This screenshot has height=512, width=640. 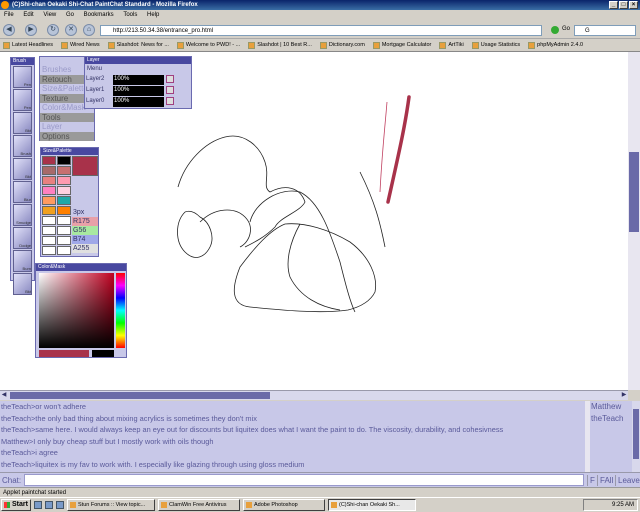 I want to click on forward-icon: ▶, so click(x=31, y=30).